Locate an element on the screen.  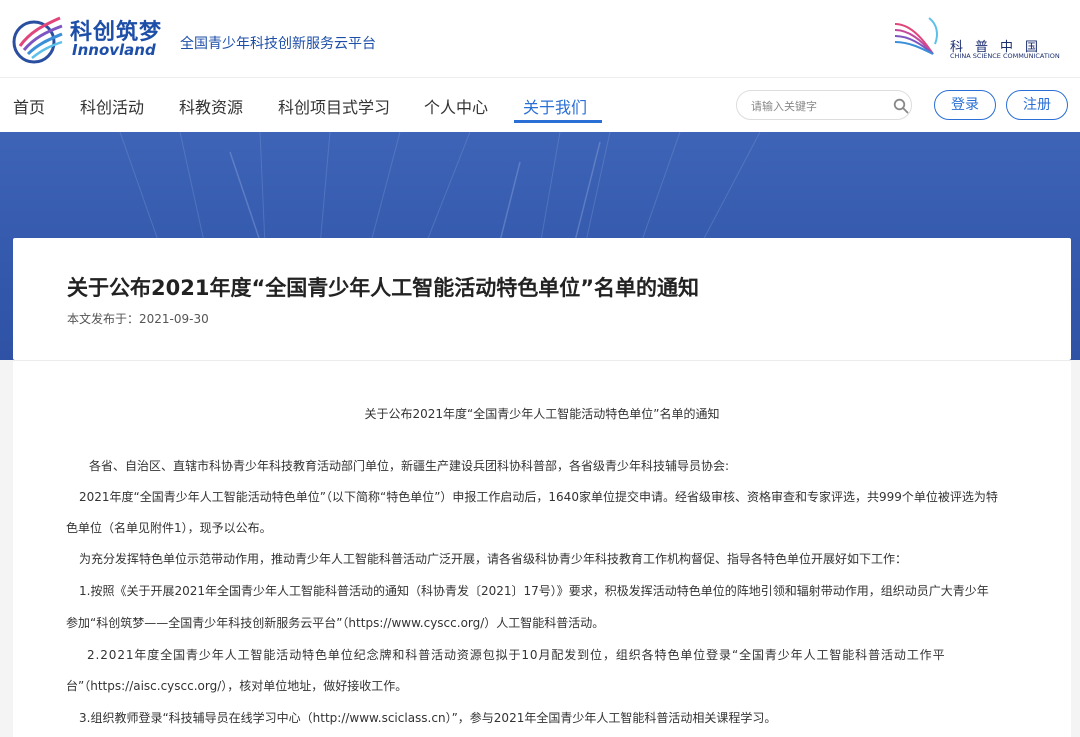
partner-name-en: CHINA SCIENCE COMMUNICATION is located at coordinates (1005, 56).